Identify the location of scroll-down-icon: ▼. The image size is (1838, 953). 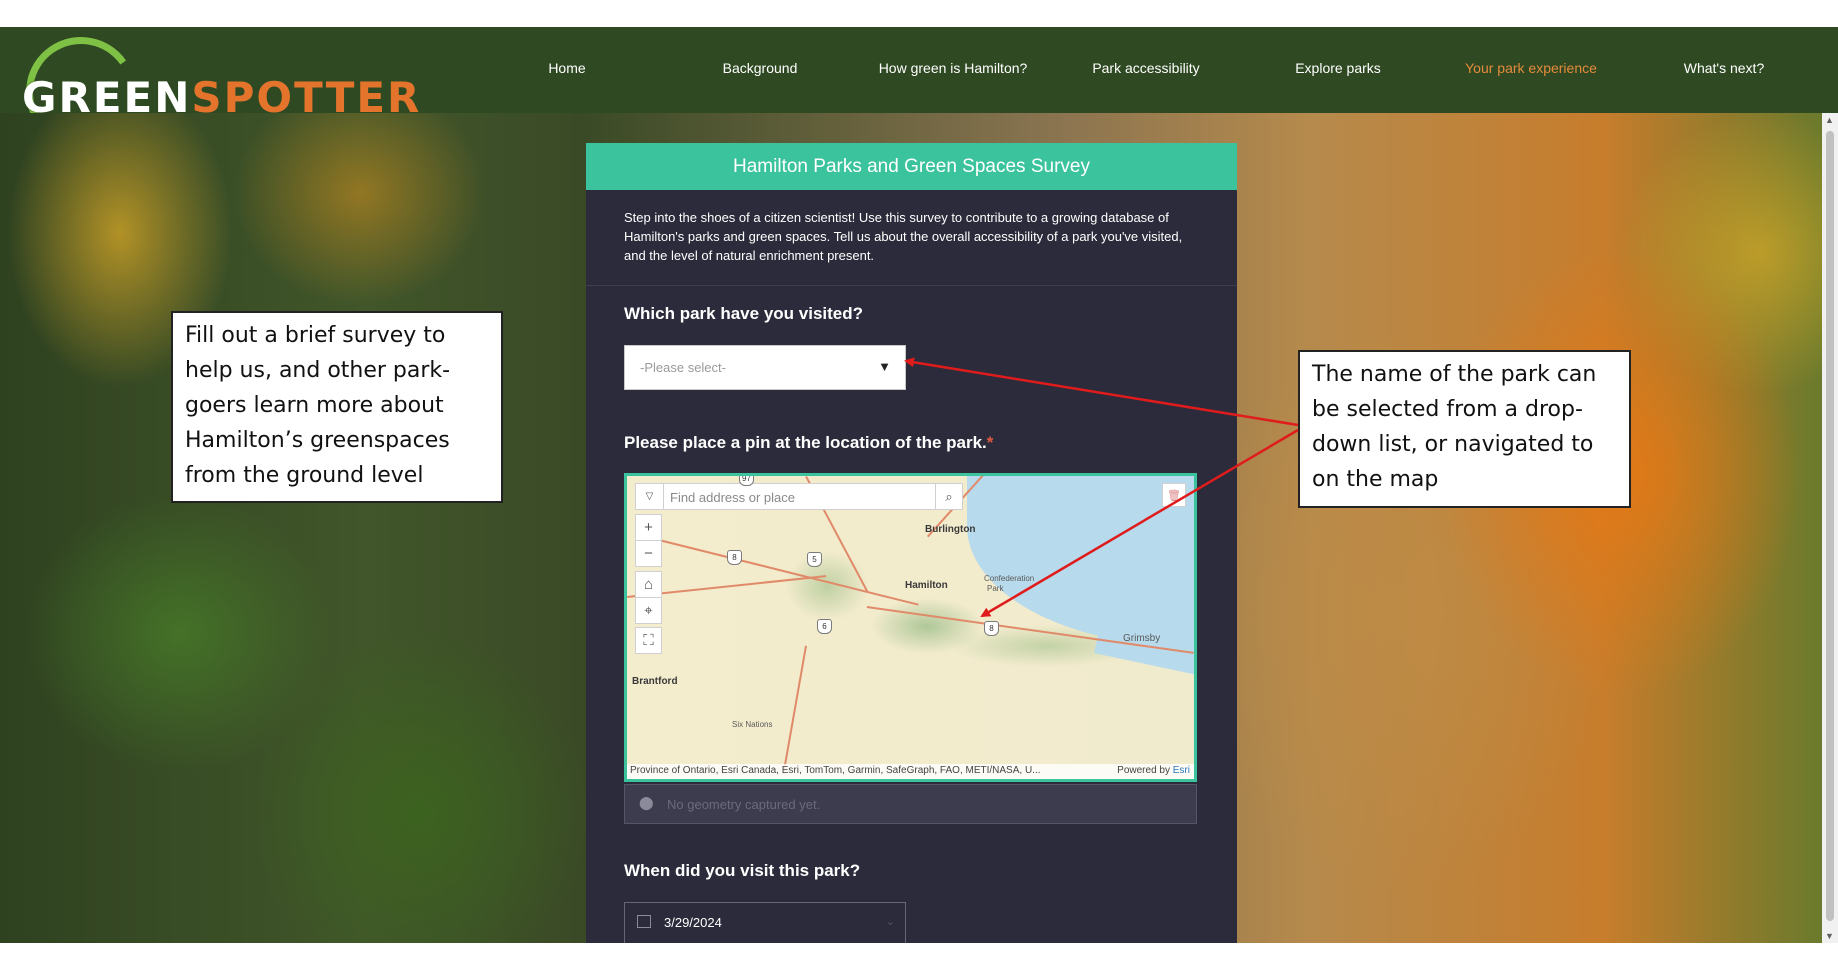
(1829, 936).